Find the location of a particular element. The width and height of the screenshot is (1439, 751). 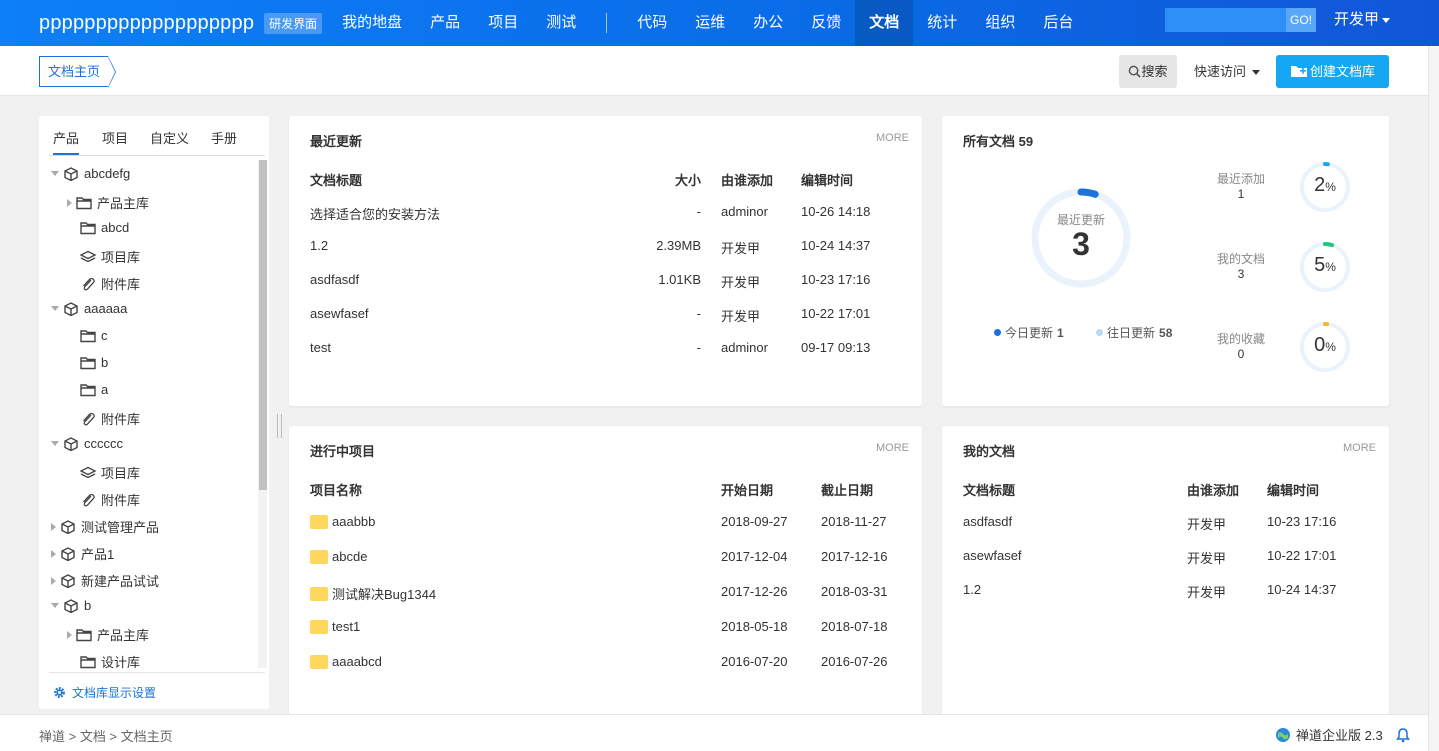

table-cell: test is located at coordinates (320, 347).